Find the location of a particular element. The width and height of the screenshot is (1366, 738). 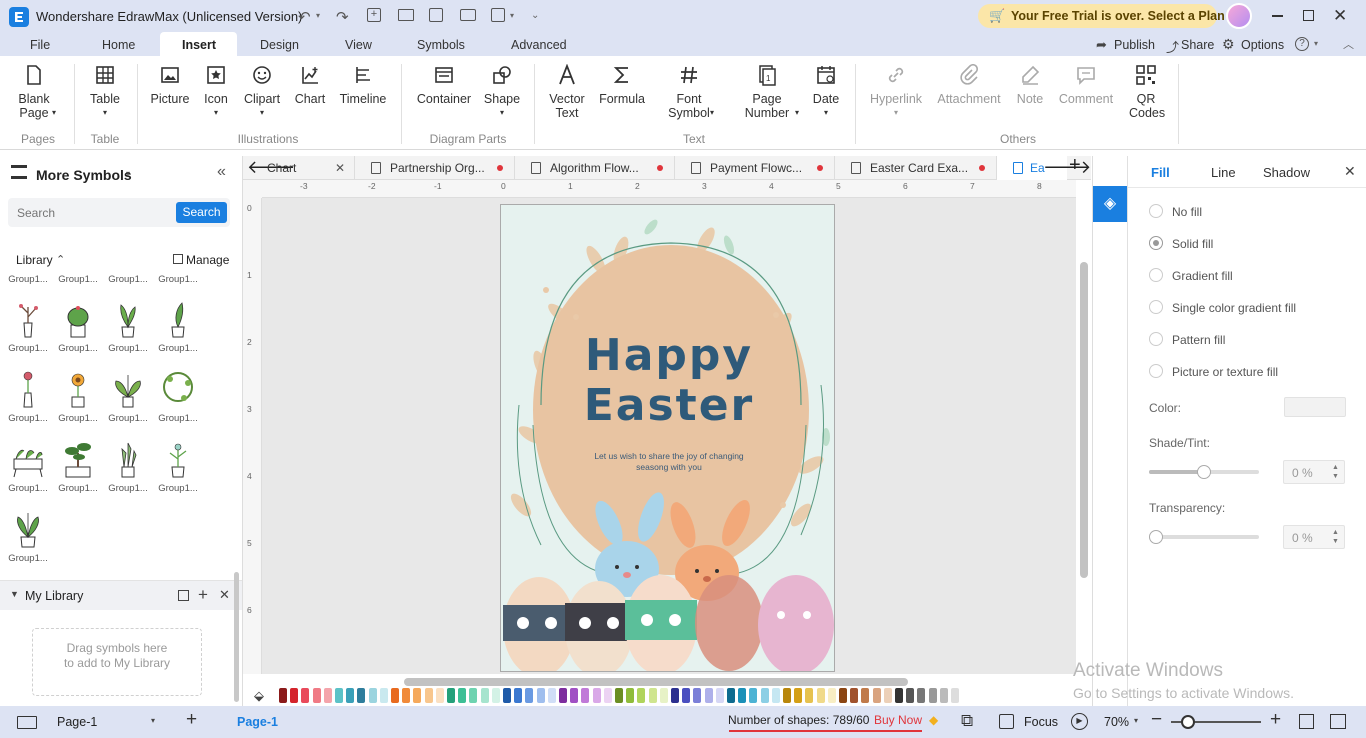

container-button: Container is located at coordinates (444, 85).